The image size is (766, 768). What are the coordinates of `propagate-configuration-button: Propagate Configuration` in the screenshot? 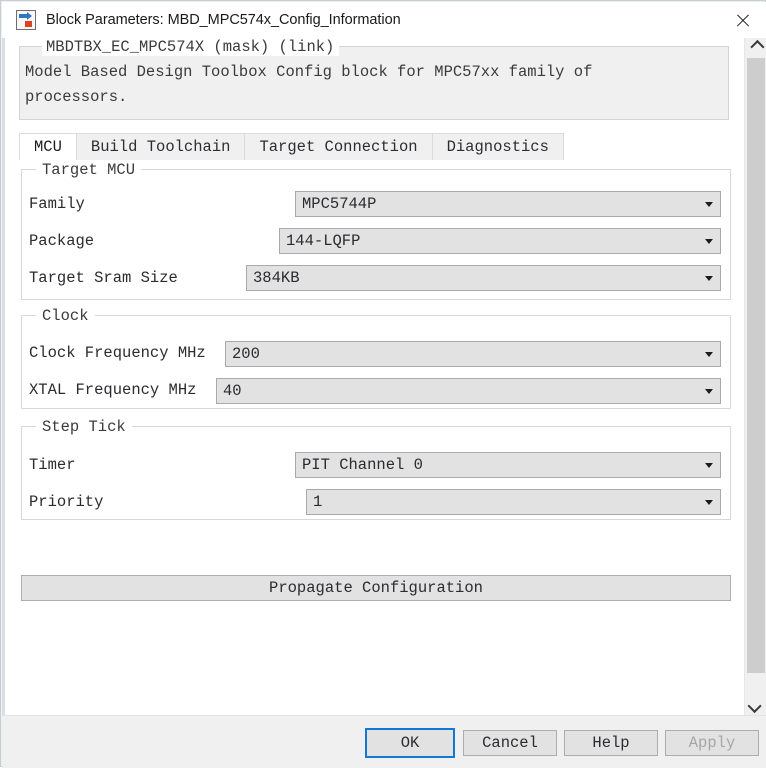 It's located at (376, 588).